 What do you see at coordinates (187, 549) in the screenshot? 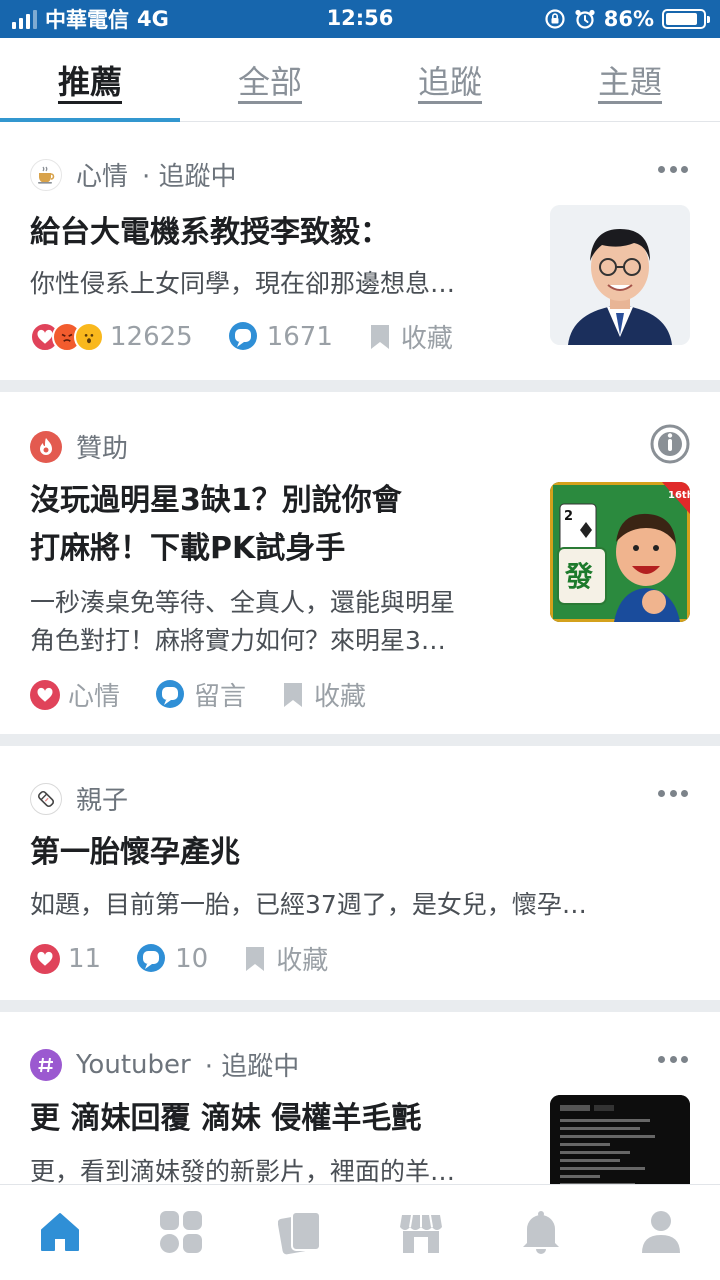
I see `post-title-line-2: 打麻將！下載PK試身手` at bounding box center [187, 549].